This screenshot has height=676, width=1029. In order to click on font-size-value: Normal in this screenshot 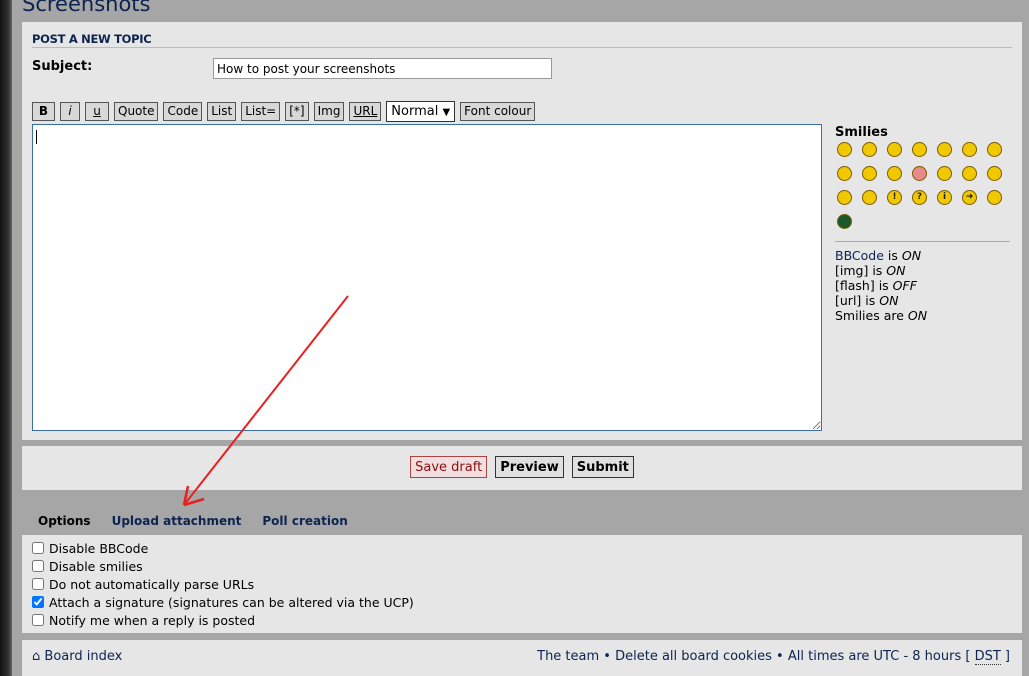, I will do `click(415, 111)`.